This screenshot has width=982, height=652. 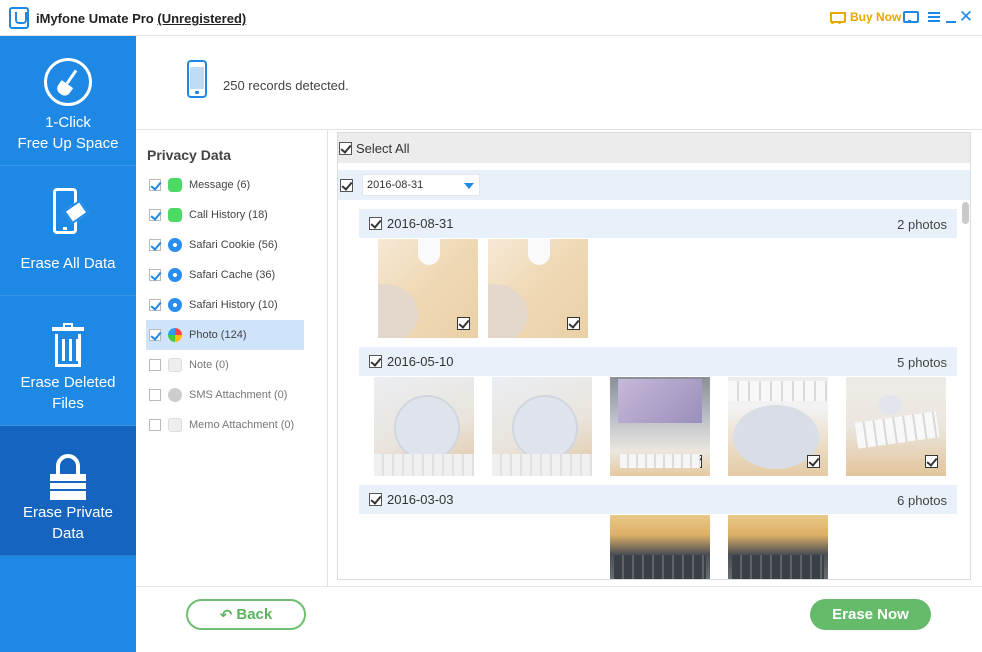 I want to click on nav-erase-all-data: Erase All Data, so click(x=68, y=231).